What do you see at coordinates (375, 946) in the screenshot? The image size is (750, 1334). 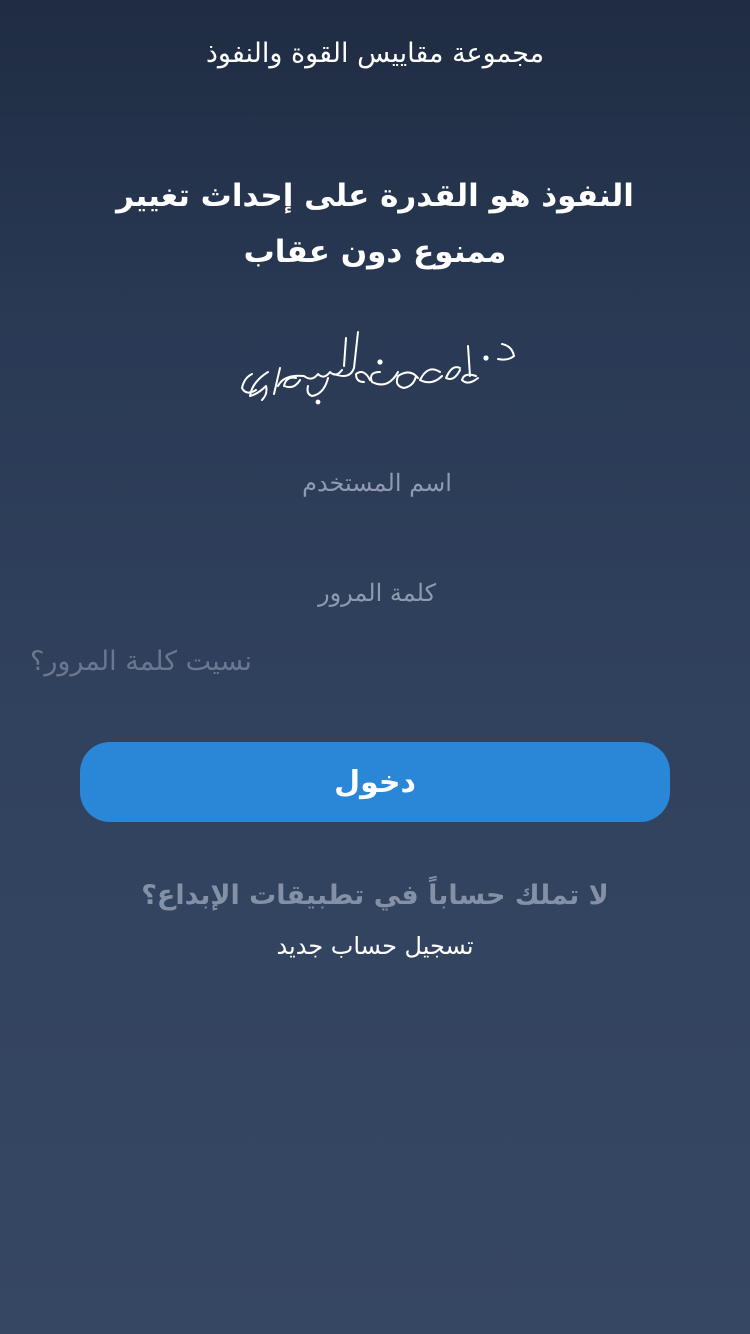 I see `register-link: تسجيل حساب جديد` at bounding box center [375, 946].